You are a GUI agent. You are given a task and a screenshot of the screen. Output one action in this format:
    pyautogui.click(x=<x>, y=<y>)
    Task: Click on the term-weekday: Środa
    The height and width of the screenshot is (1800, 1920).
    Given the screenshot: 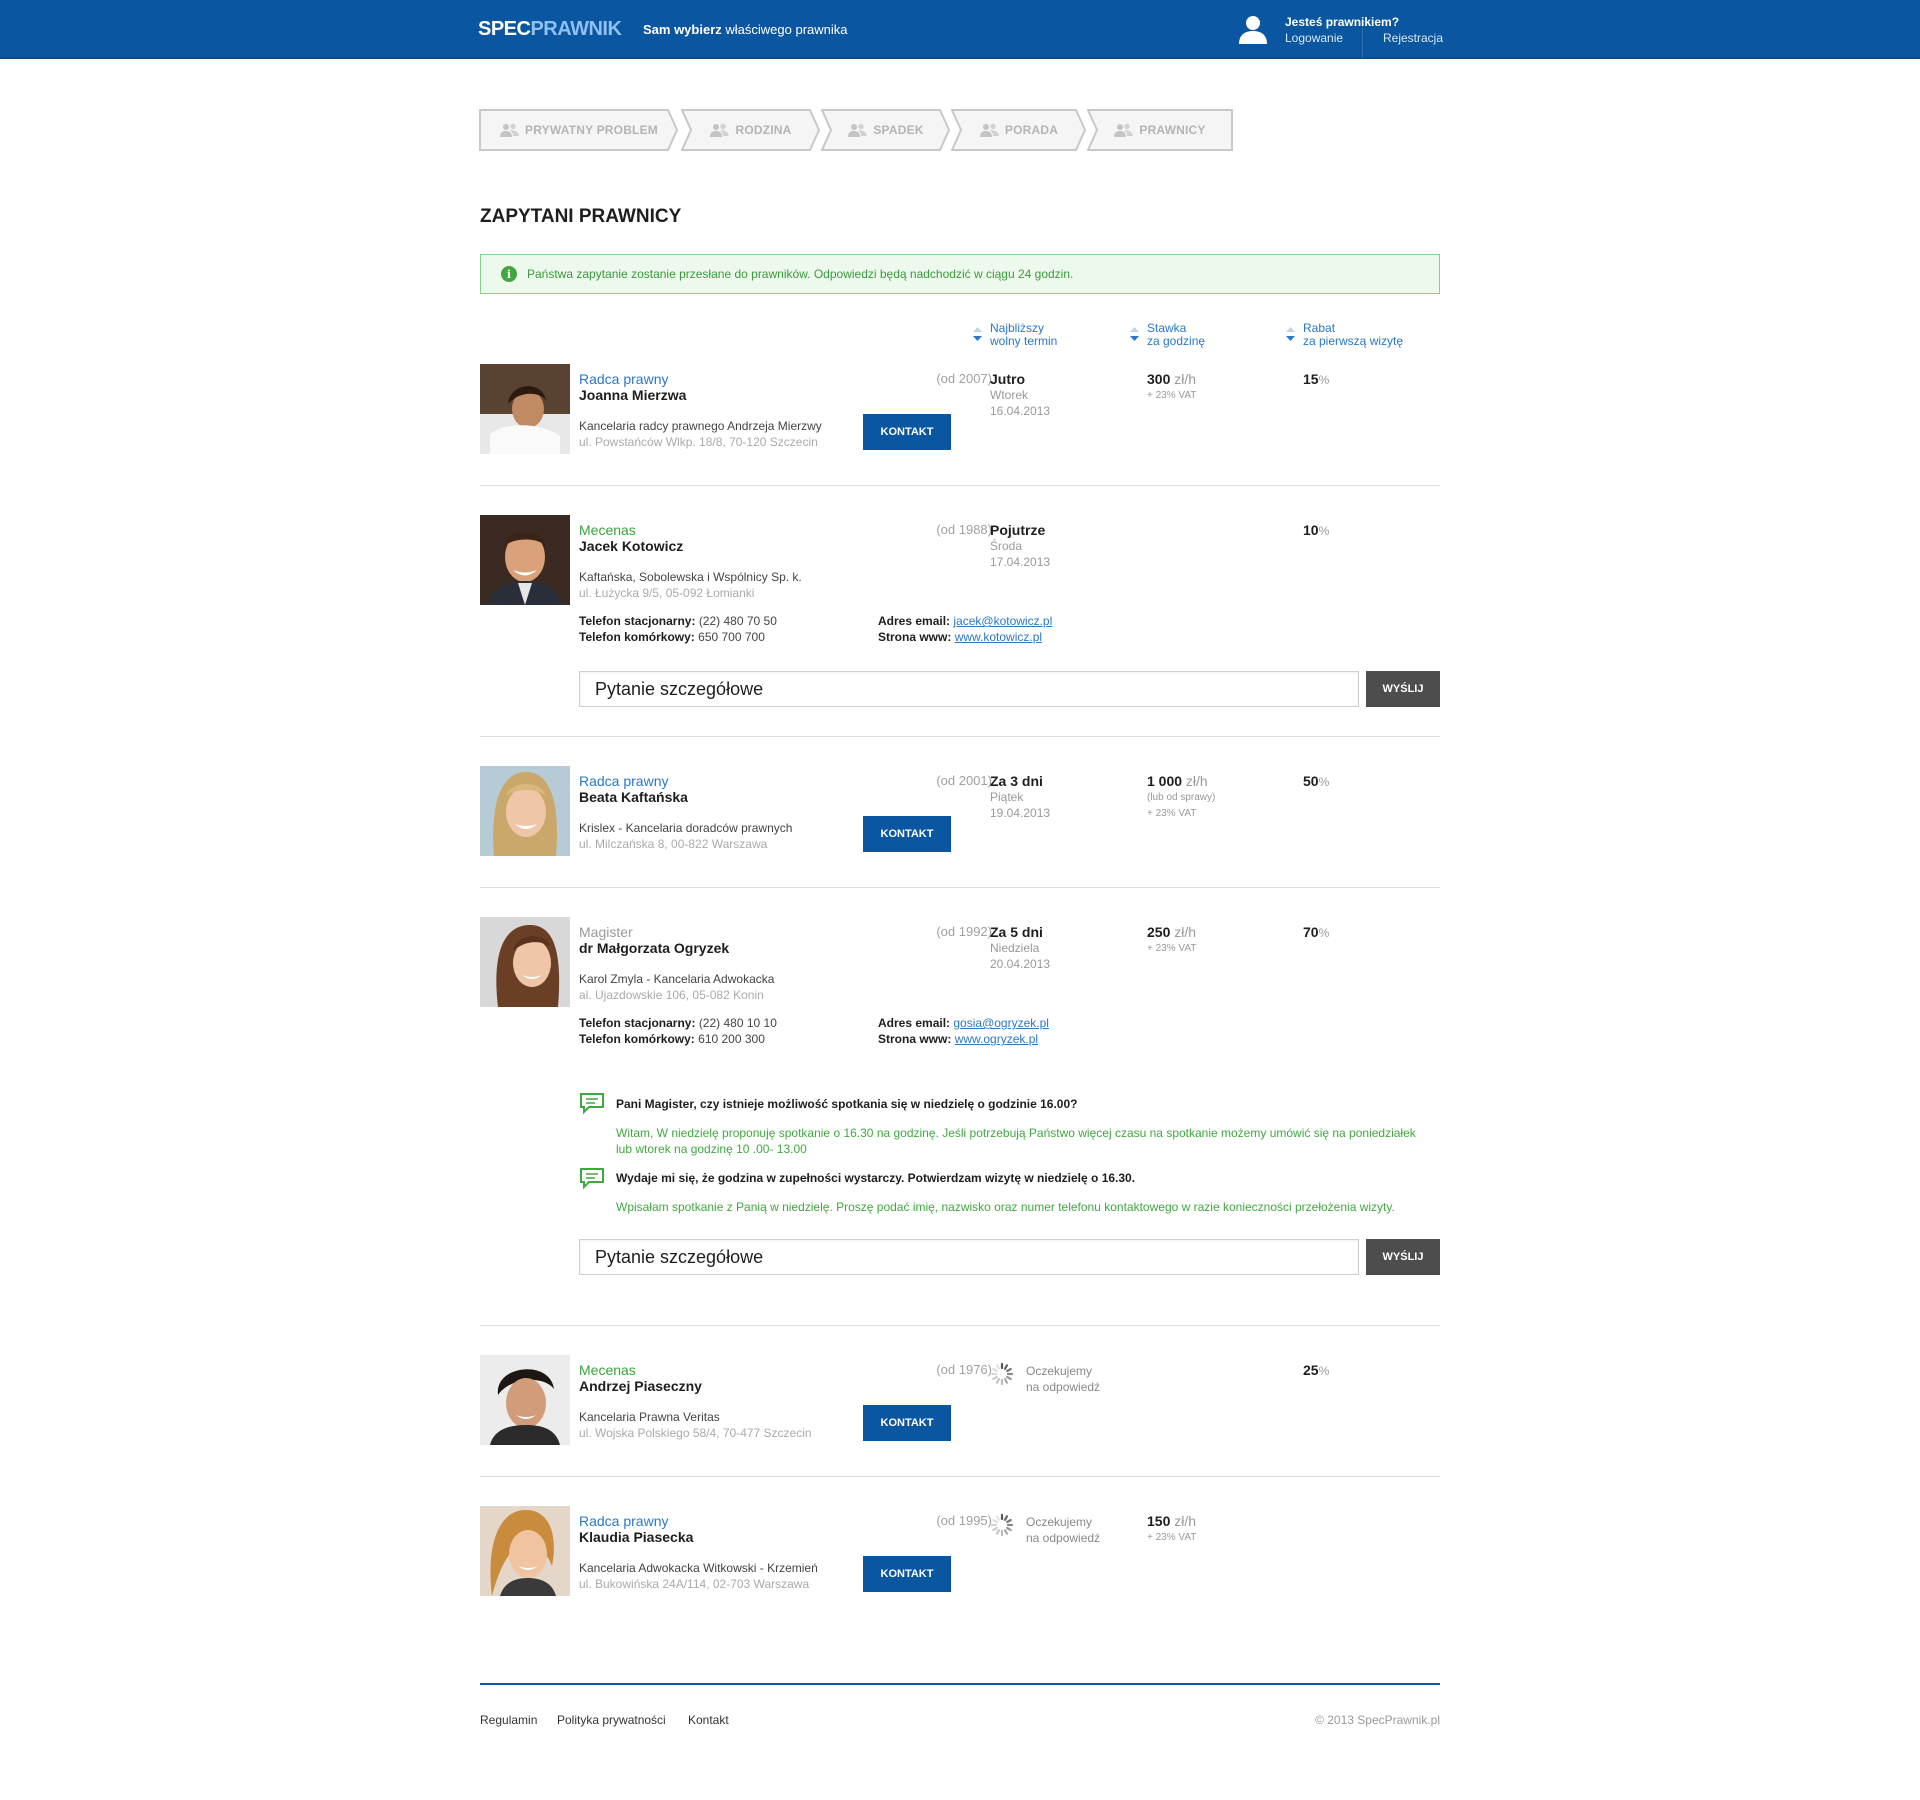 What is the action you would take?
    pyautogui.click(x=1006, y=546)
    